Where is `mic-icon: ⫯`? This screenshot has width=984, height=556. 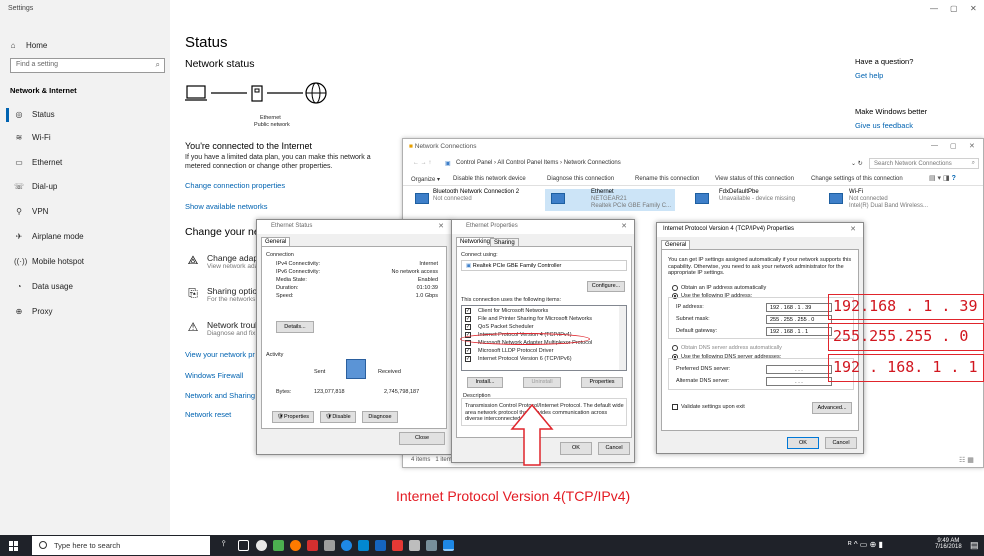
mic-icon: ⫯ is located at coordinates (227, 544).